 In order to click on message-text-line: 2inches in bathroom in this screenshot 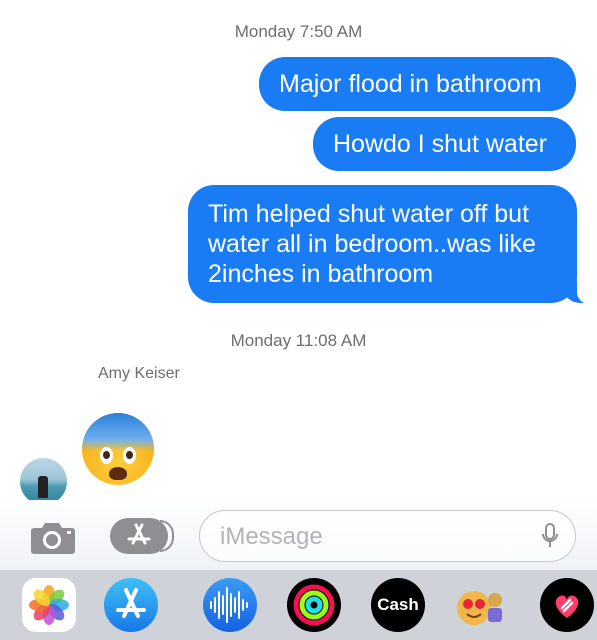, I will do `click(321, 274)`.